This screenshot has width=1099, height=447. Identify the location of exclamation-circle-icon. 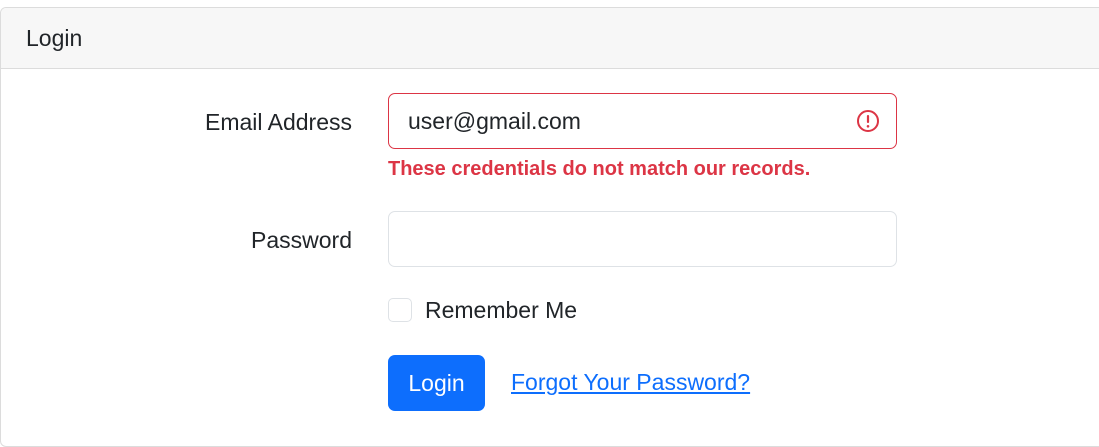
(868, 121).